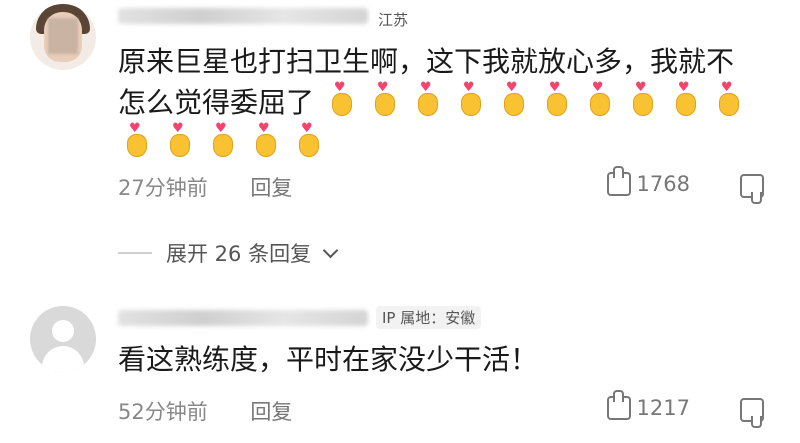  I want to click on like-button: 1217, so click(648, 405).